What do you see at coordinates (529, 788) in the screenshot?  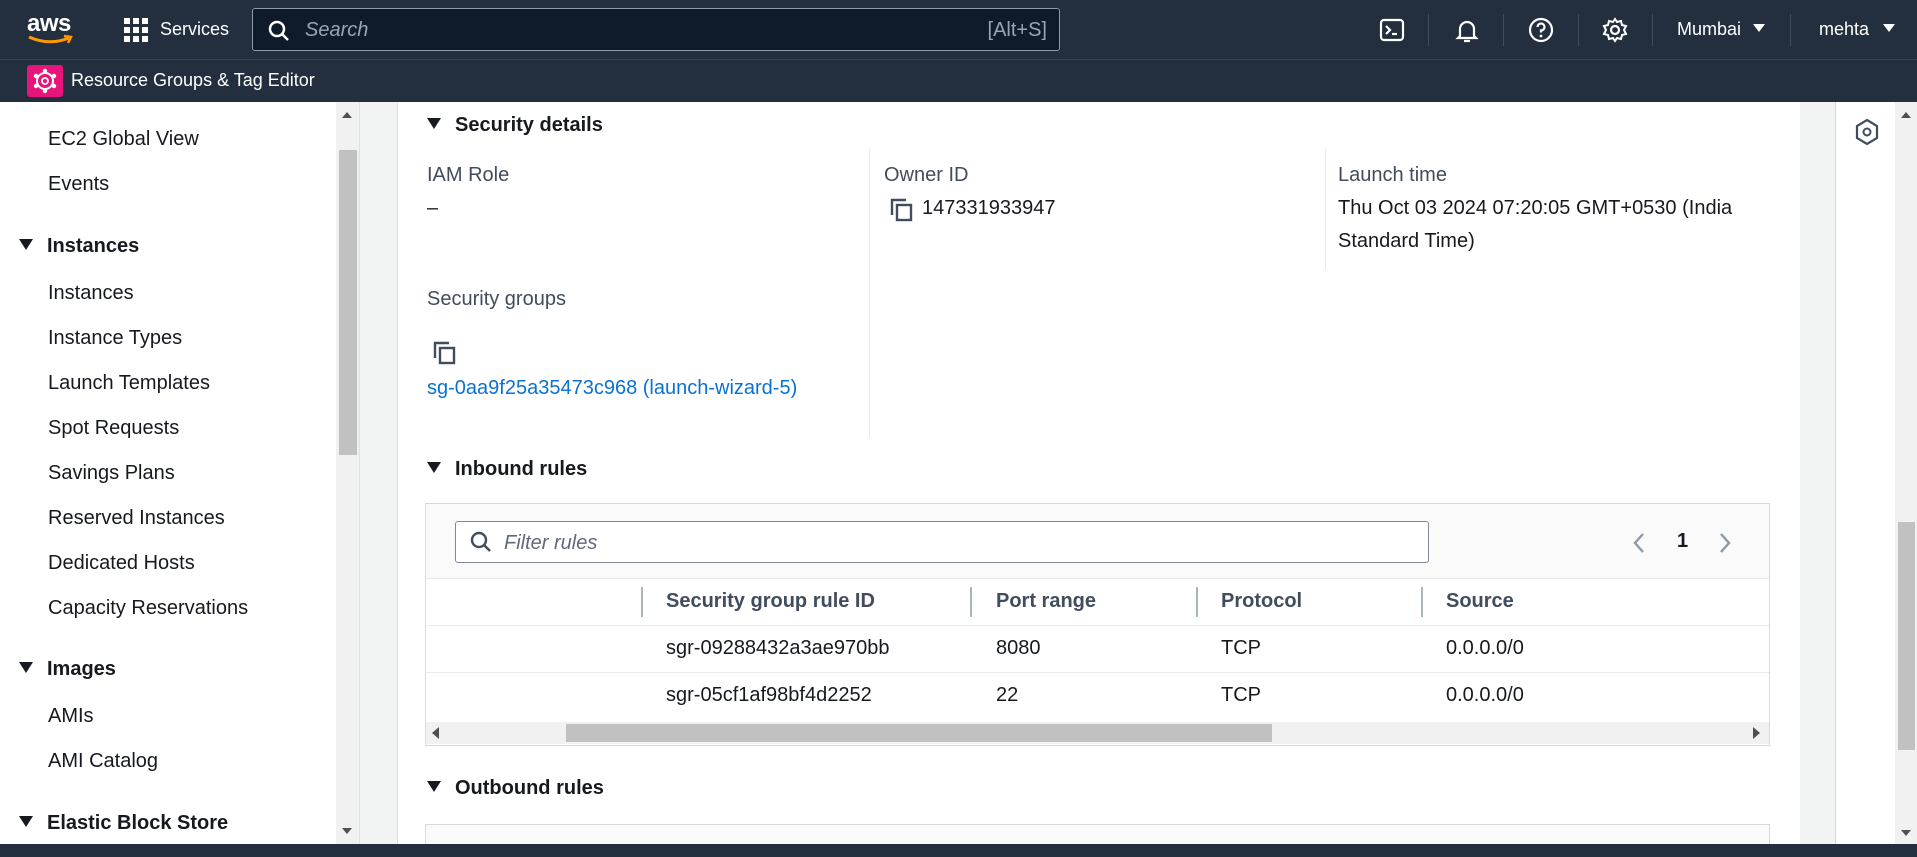 I see `section-title: Outbound rules` at bounding box center [529, 788].